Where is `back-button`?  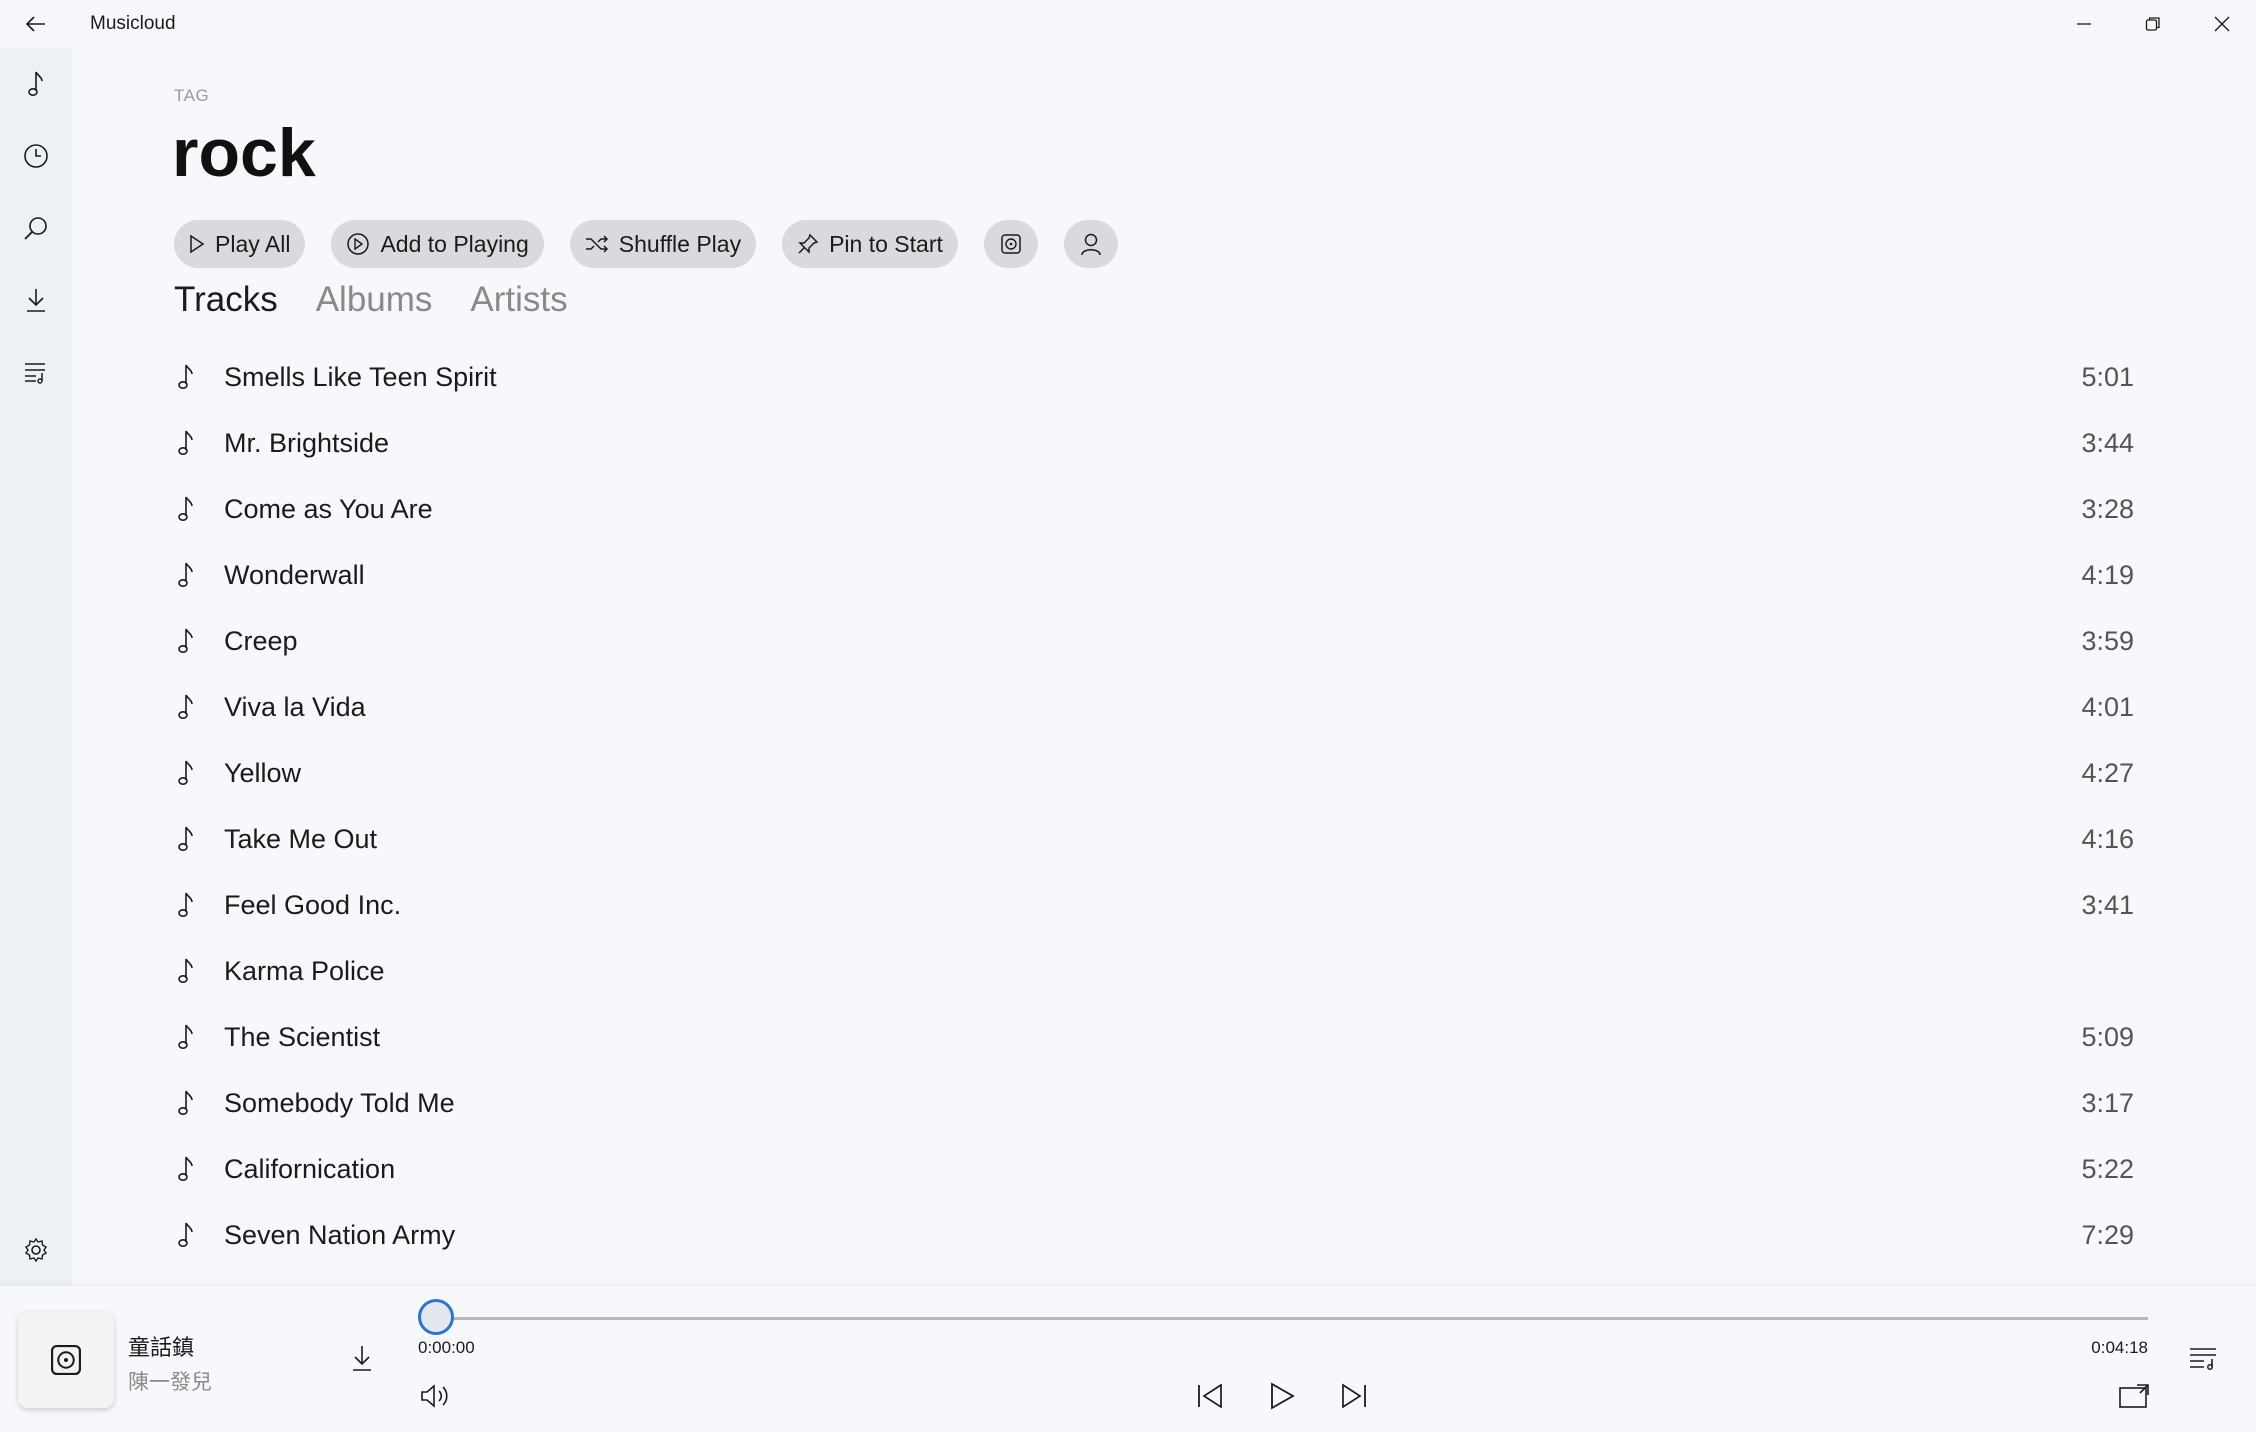 back-button is located at coordinates (36, 24).